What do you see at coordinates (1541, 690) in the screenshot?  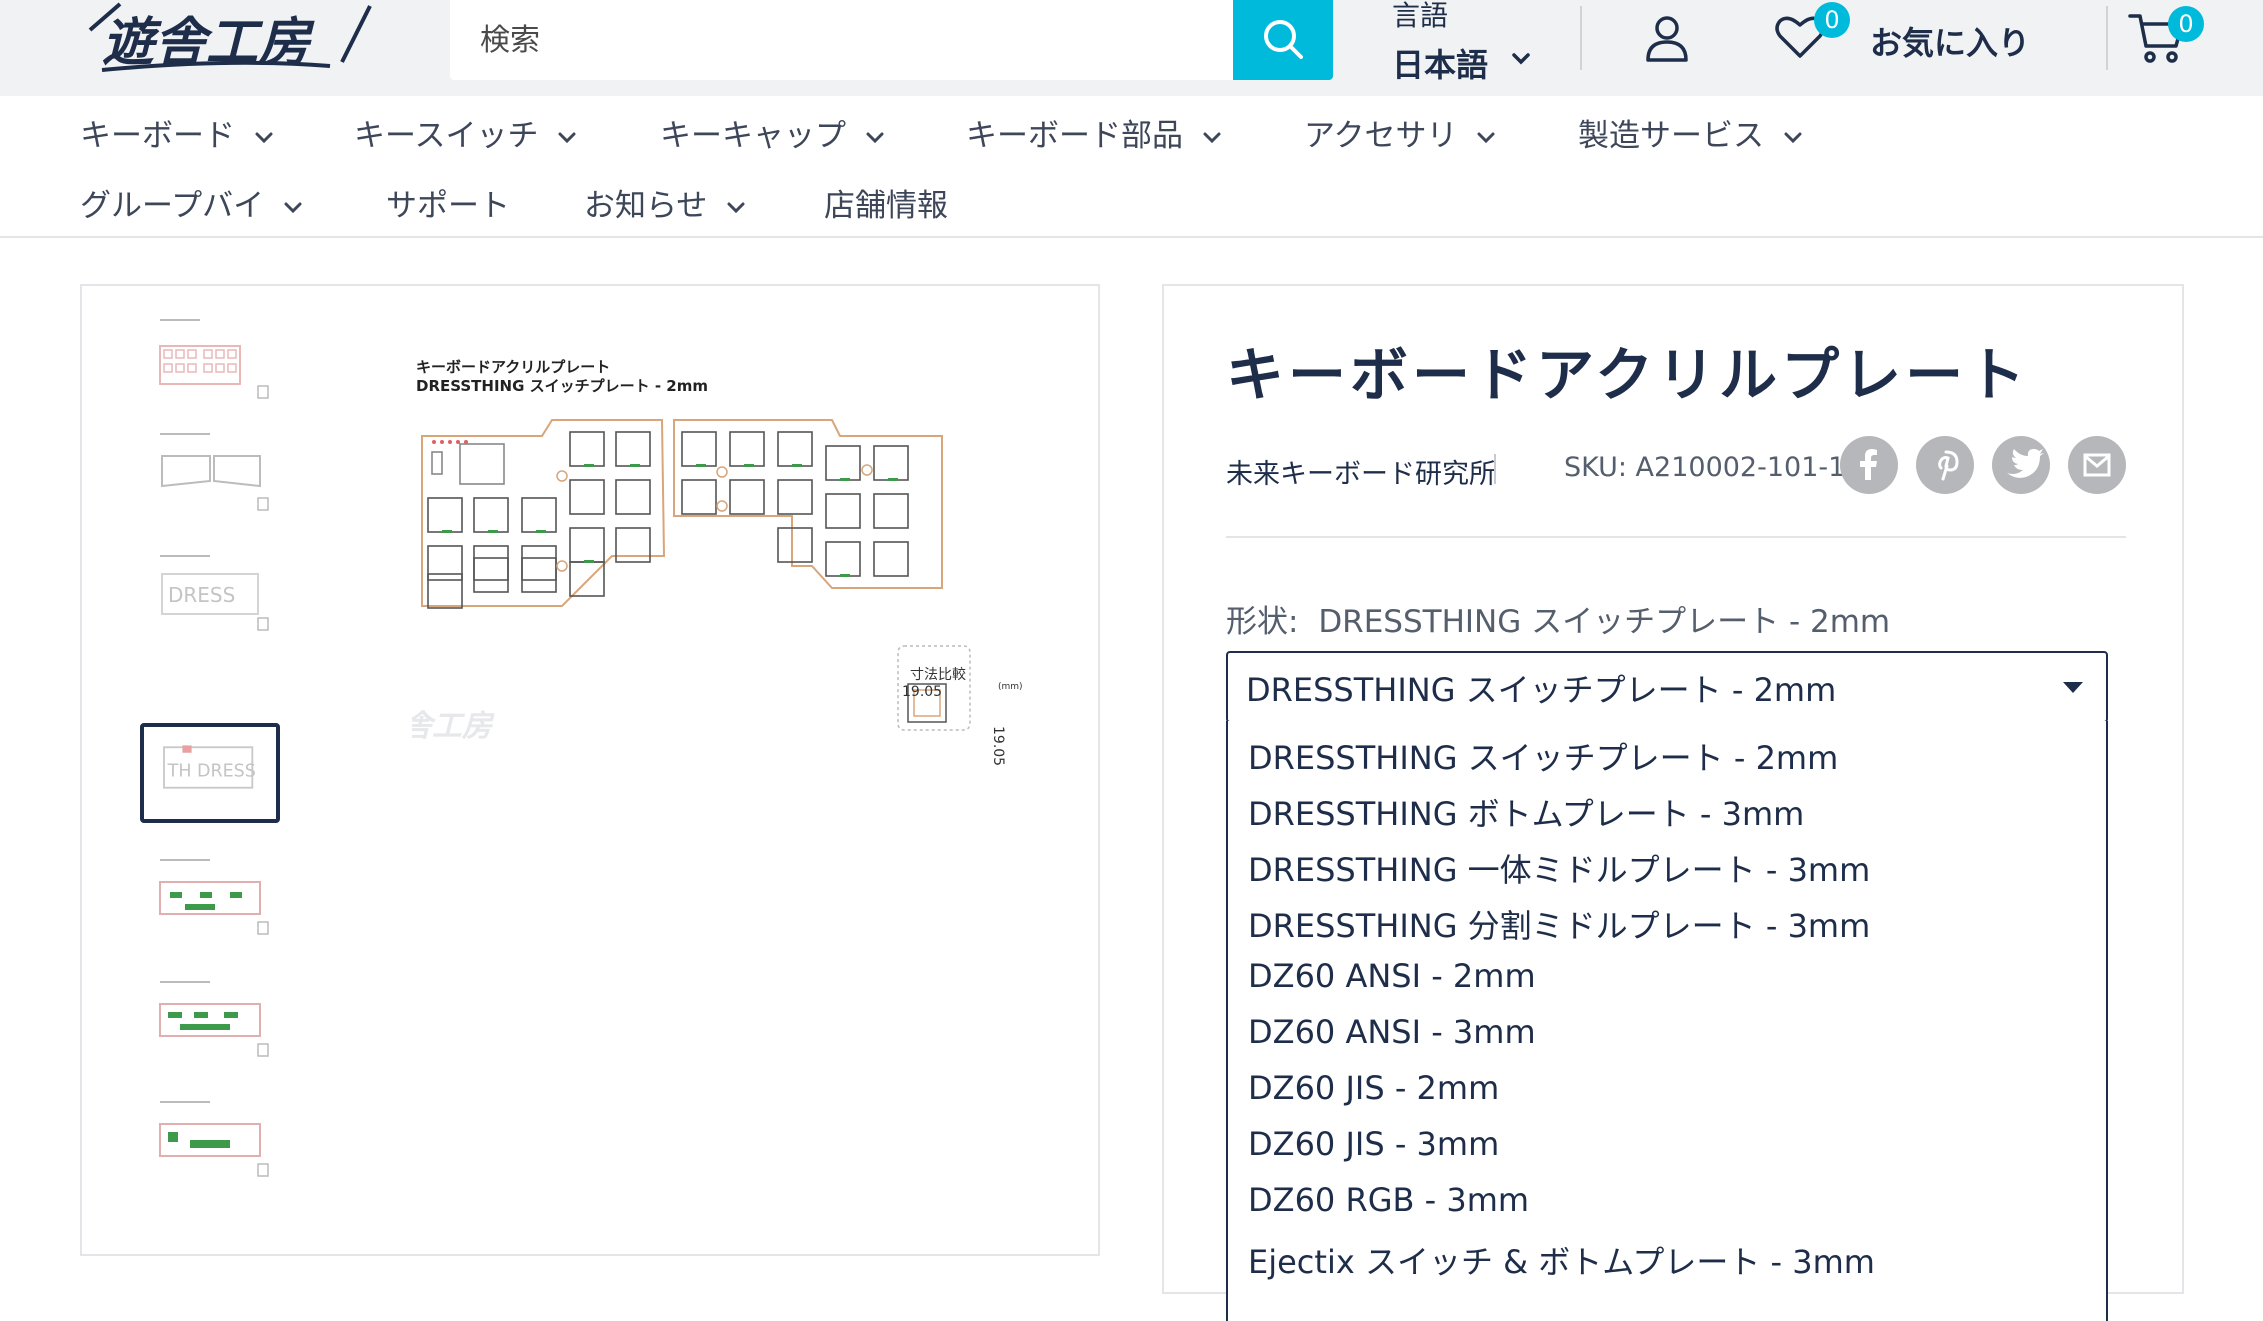 I see `variant-select-value: DRESSTHING スイッチプレート - 2mm` at bounding box center [1541, 690].